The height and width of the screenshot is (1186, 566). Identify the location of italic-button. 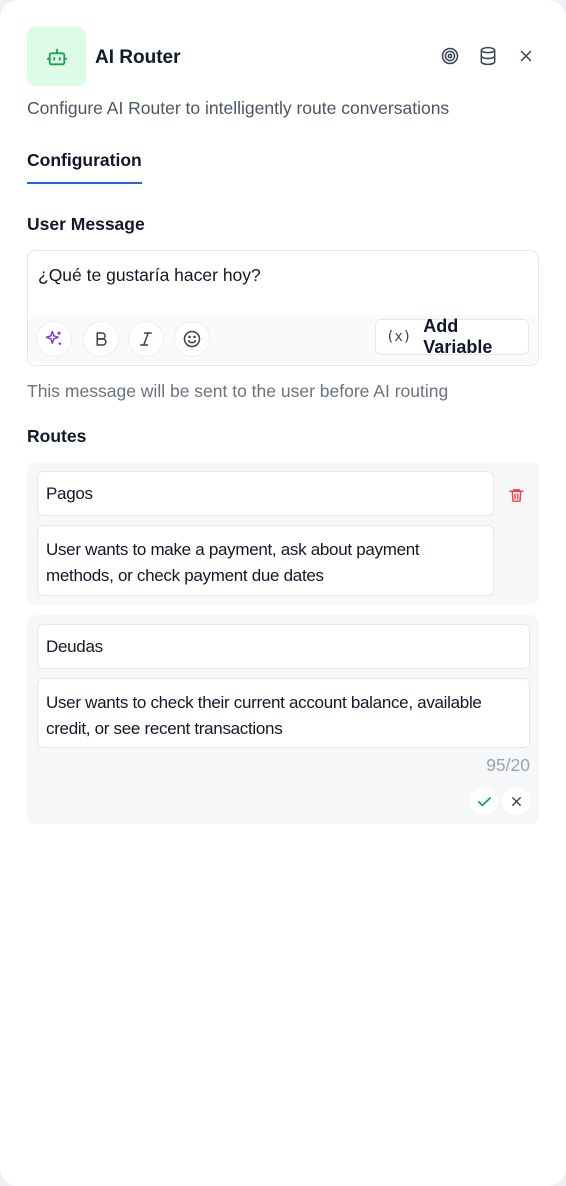
(146, 339).